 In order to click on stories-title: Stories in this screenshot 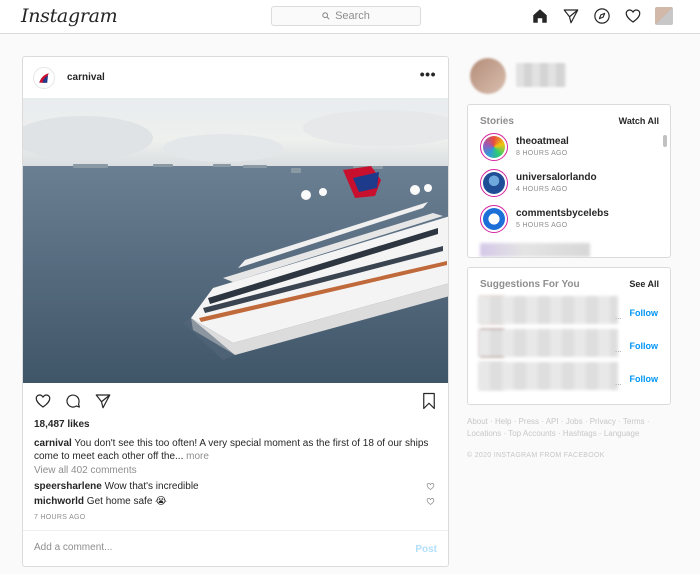, I will do `click(497, 121)`.